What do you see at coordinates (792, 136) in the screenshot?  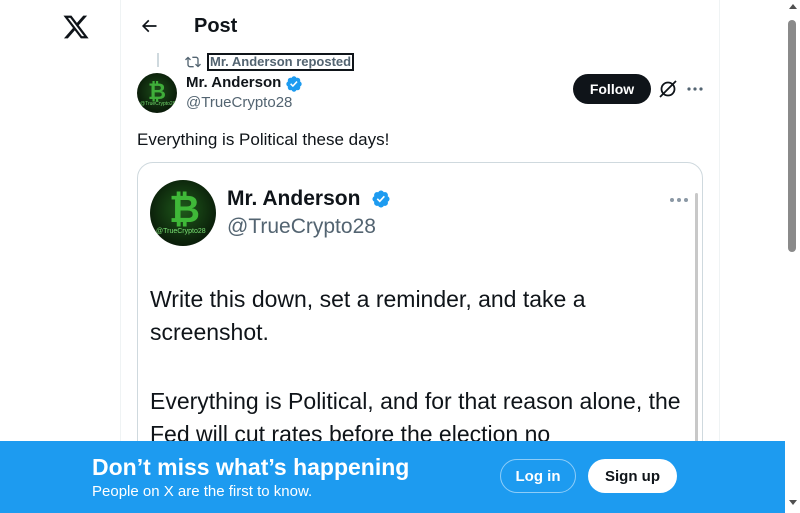 I see `scrollbar-thumb` at bounding box center [792, 136].